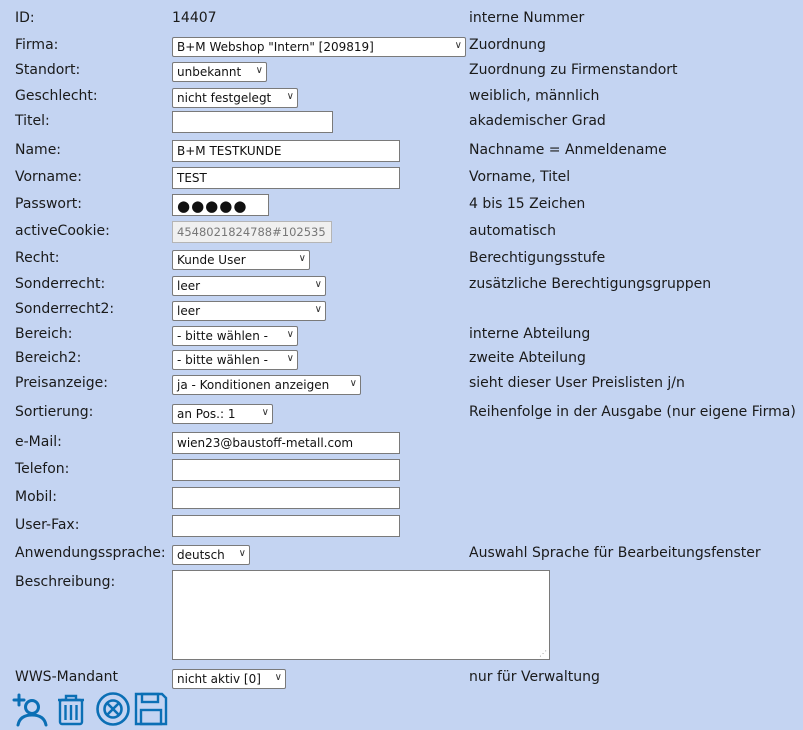 This screenshot has height=730, width=803. Describe the element at coordinates (534, 677) in the screenshot. I see `desc-wws-mandant: nur für Verwaltung` at that location.